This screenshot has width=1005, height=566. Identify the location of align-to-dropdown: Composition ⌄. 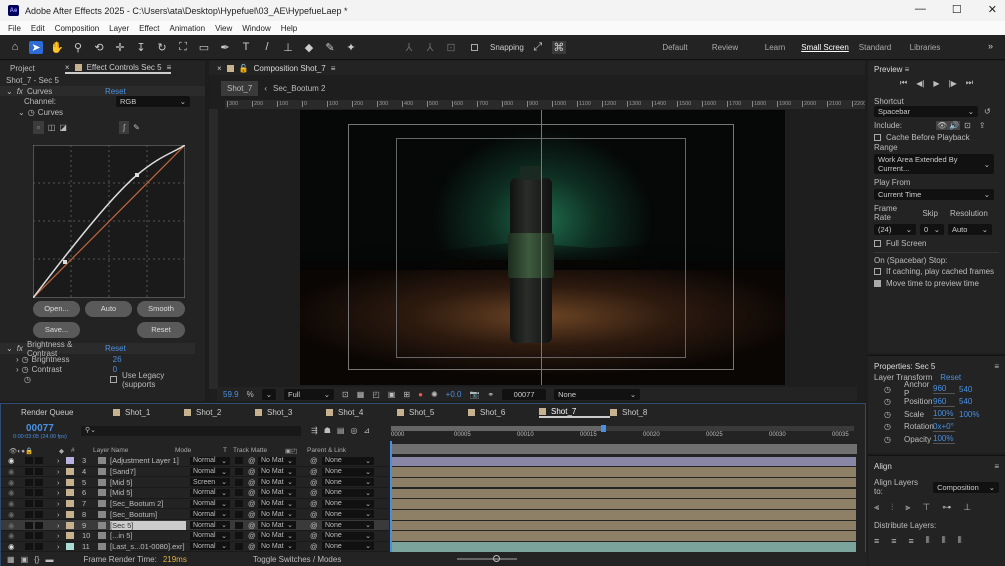
(966, 487).